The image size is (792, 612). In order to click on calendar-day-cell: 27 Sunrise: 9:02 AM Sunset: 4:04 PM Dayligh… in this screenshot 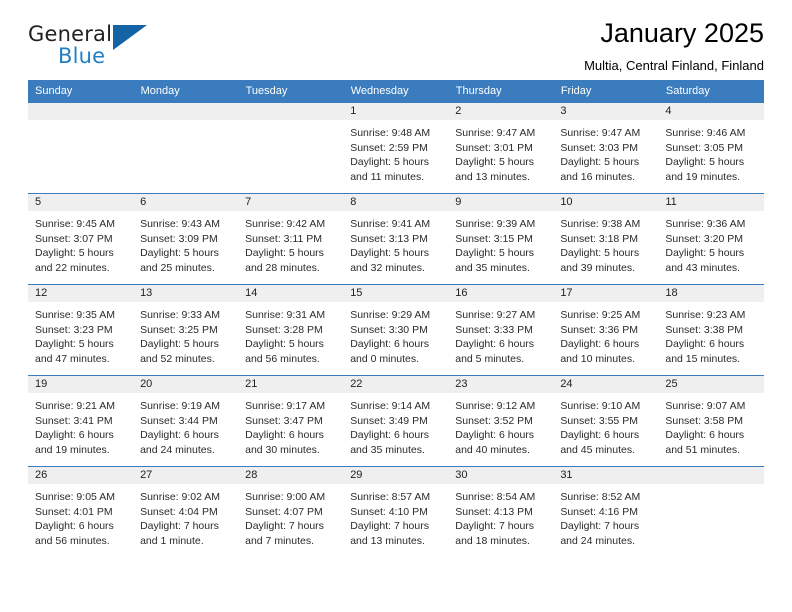, I will do `click(186, 511)`.